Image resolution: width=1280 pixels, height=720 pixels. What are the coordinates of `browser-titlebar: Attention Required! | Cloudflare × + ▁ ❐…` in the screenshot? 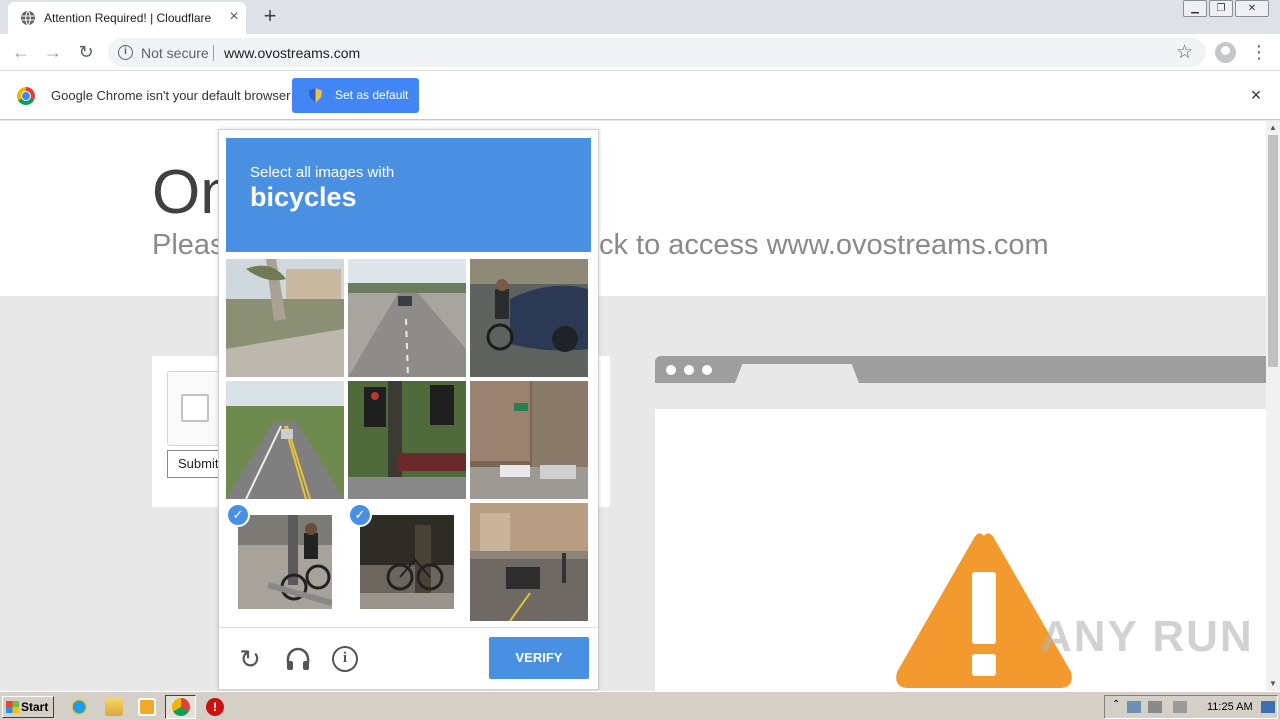 It's located at (640, 17).